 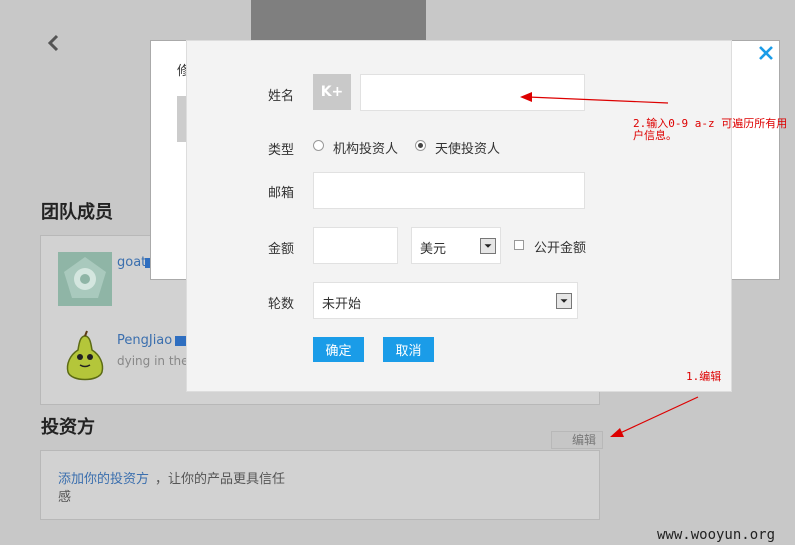 What do you see at coordinates (577, 440) in the screenshot?
I see `edit-button: 编辑` at bounding box center [577, 440].